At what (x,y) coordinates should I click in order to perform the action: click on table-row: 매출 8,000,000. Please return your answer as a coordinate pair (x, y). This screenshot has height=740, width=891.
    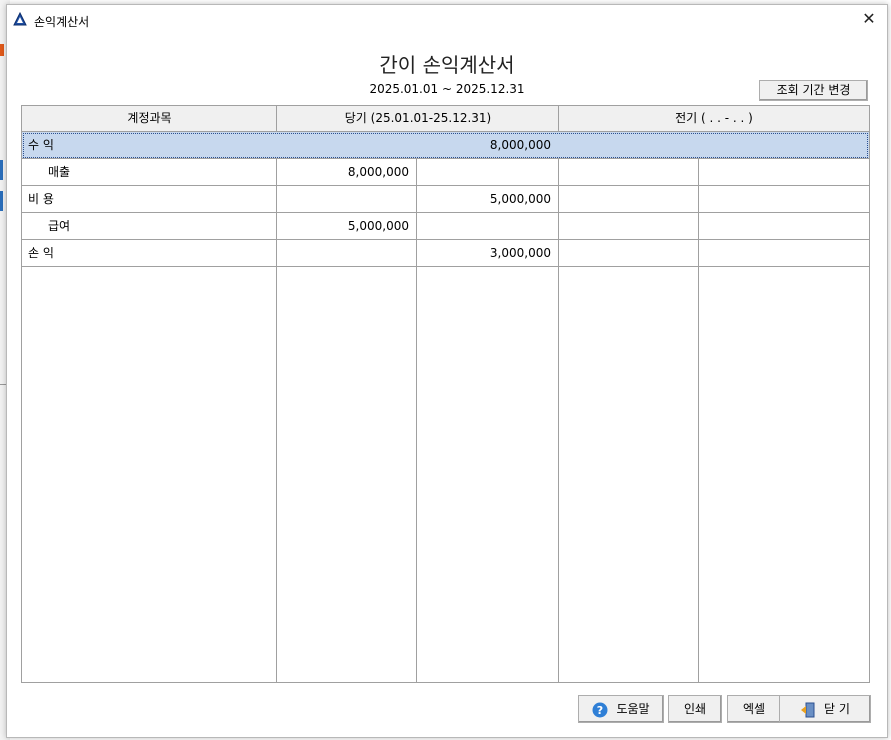
    Looking at the image, I should click on (445, 172).